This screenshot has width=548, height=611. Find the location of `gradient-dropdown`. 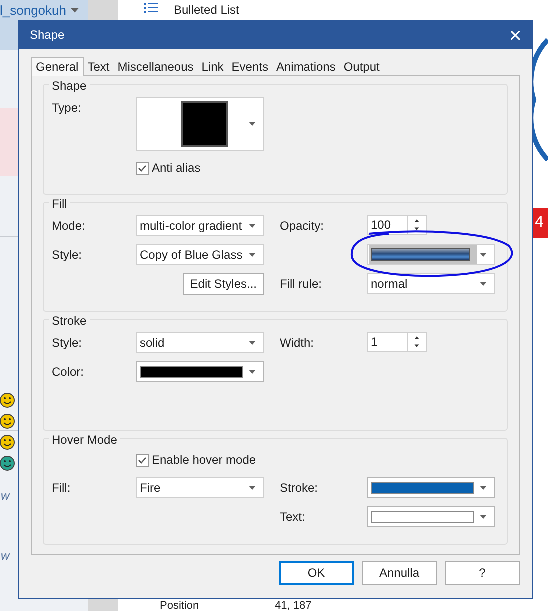

gradient-dropdown is located at coordinates (431, 254).